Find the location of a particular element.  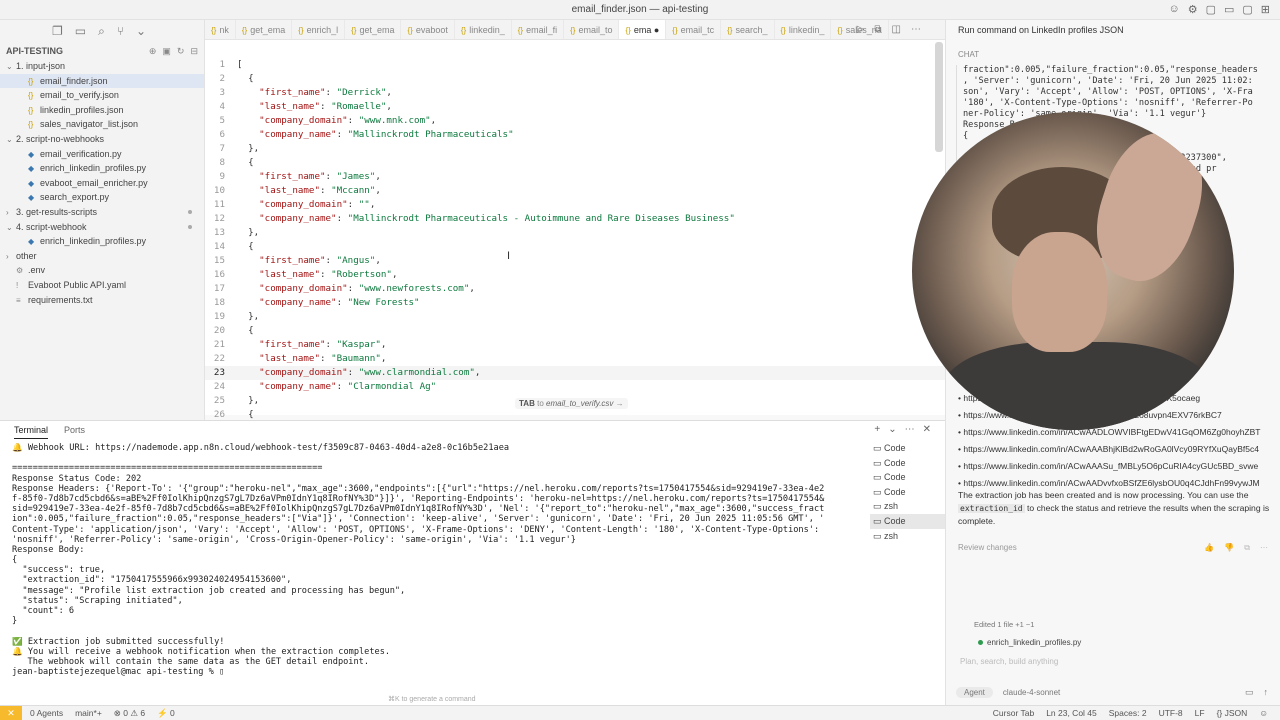

status-item: ⚡ 0 is located at coordinates (166, 713).